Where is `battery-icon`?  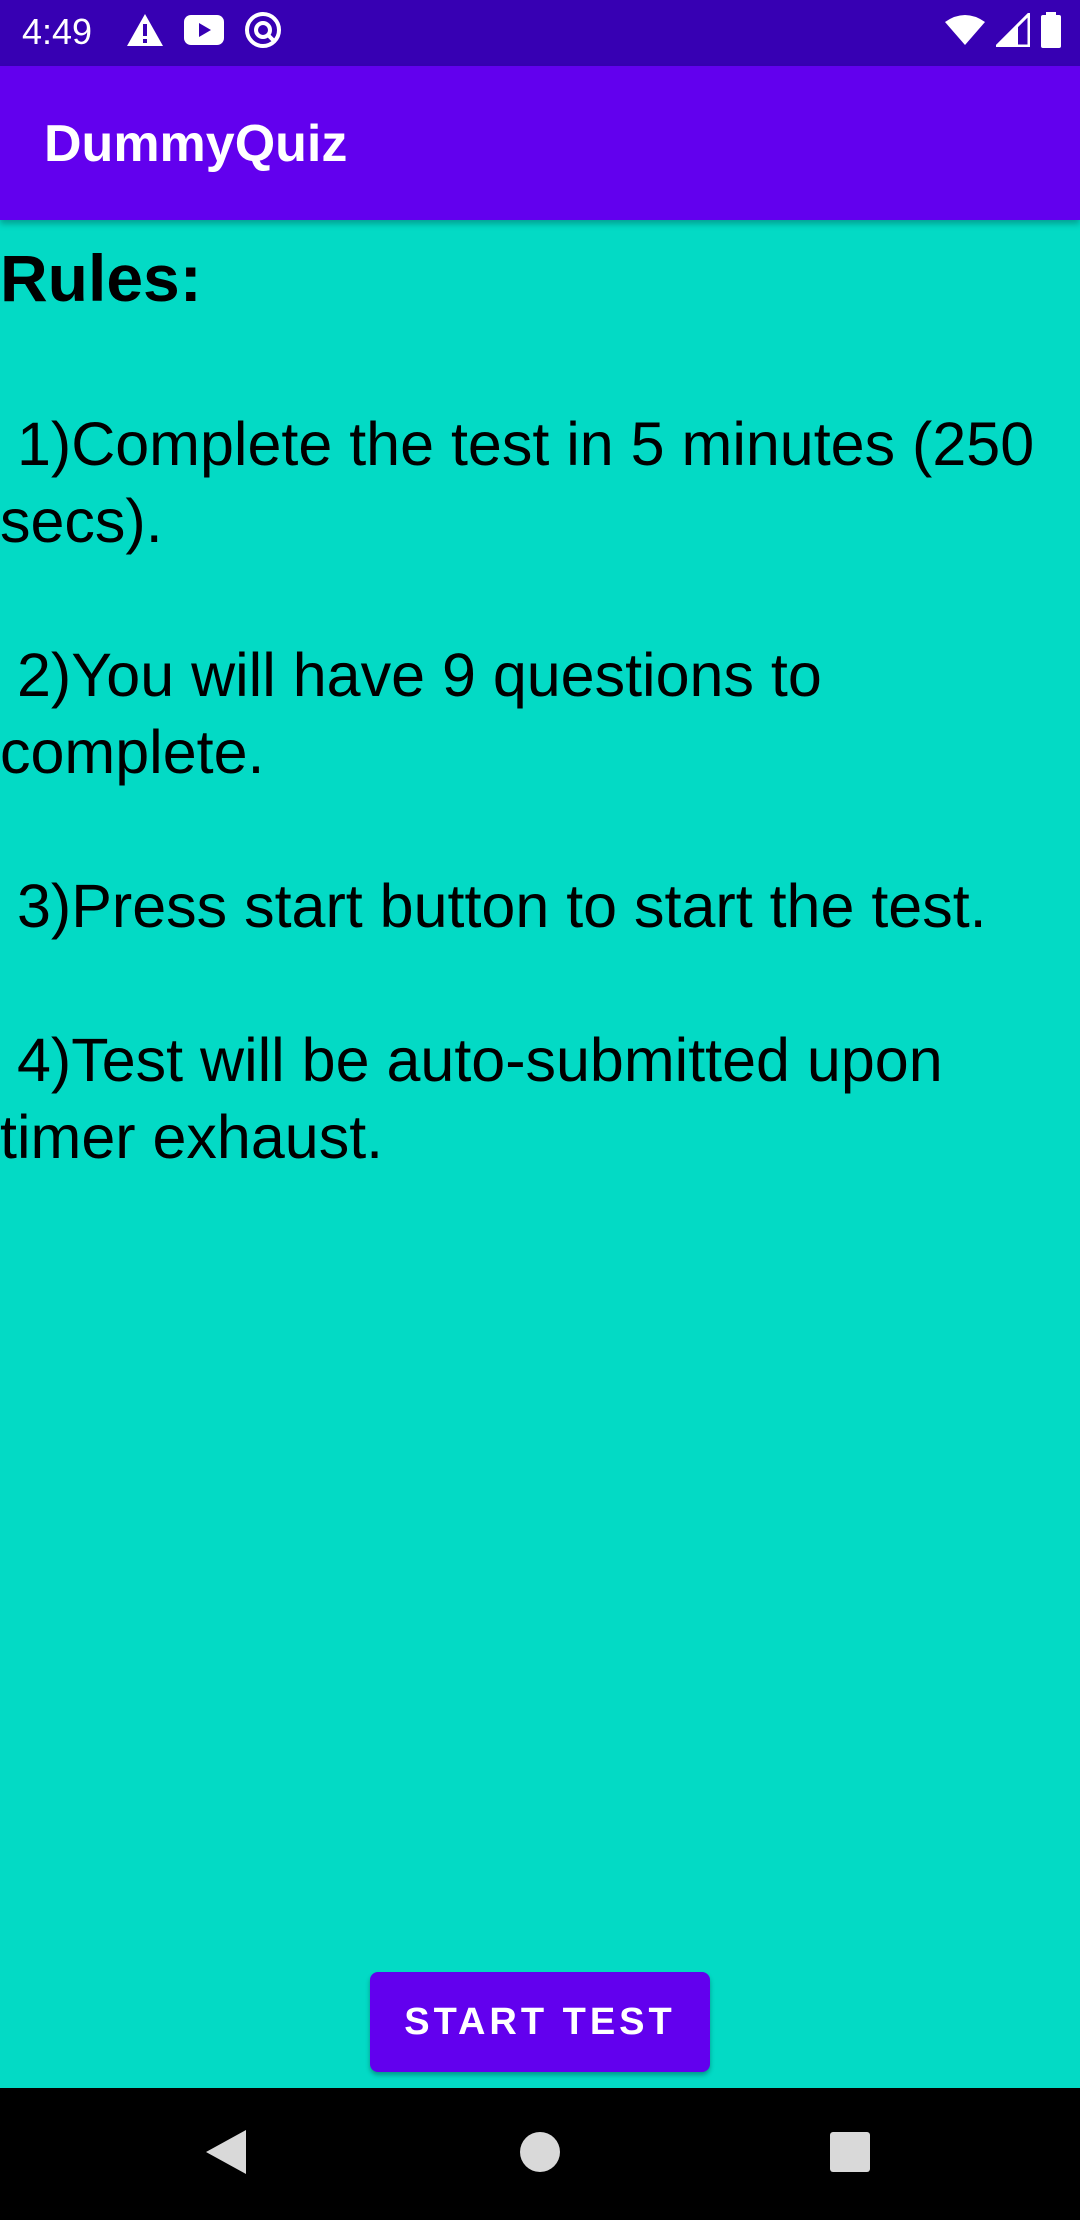 battery-icon is located at coordinates (1051, 32).